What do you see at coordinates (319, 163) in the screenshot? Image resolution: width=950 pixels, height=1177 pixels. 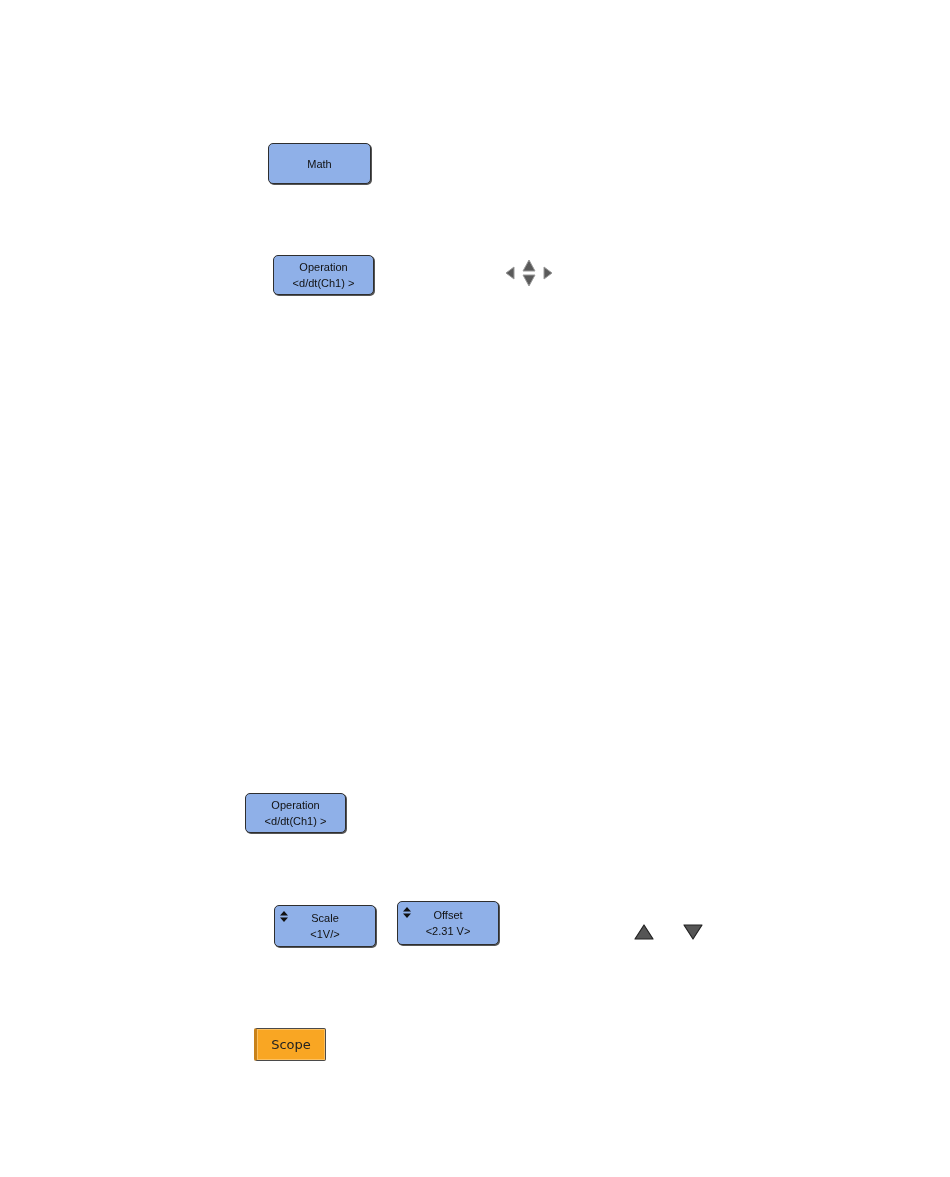 I see `math-button: Math` at bounding box center [319, 163].